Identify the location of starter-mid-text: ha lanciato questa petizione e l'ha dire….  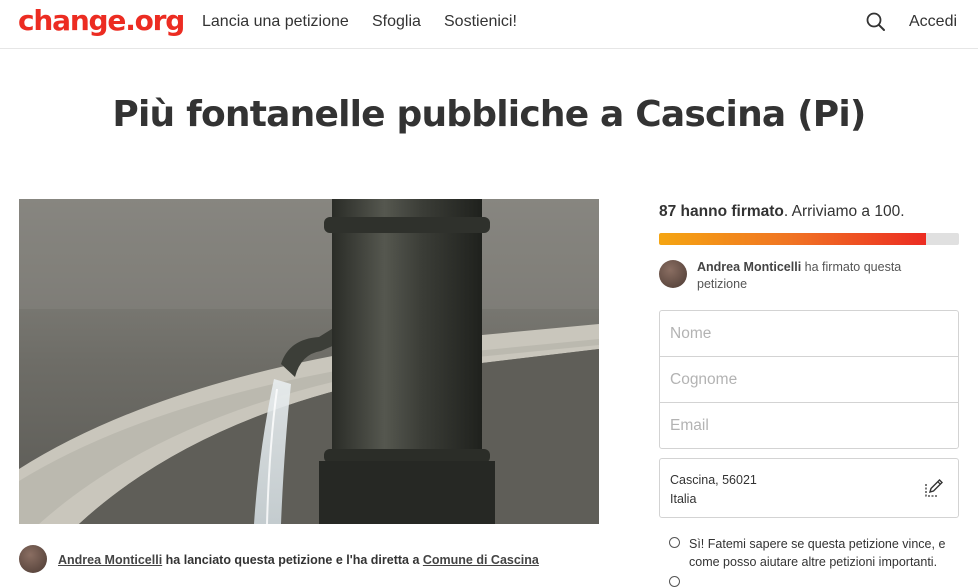
(292, 560).